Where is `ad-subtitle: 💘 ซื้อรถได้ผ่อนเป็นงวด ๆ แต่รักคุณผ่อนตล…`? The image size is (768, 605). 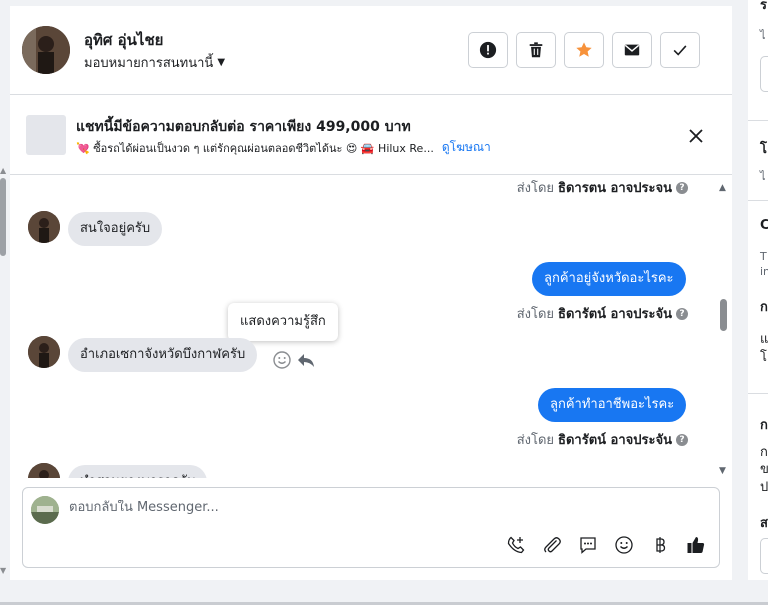 ad-subtitle: 💘 ซื้อรถได้ผ่อนเป็นงวด ๆ แต่รักคุณผ่อนตล… is located at coordinates (283, 147).